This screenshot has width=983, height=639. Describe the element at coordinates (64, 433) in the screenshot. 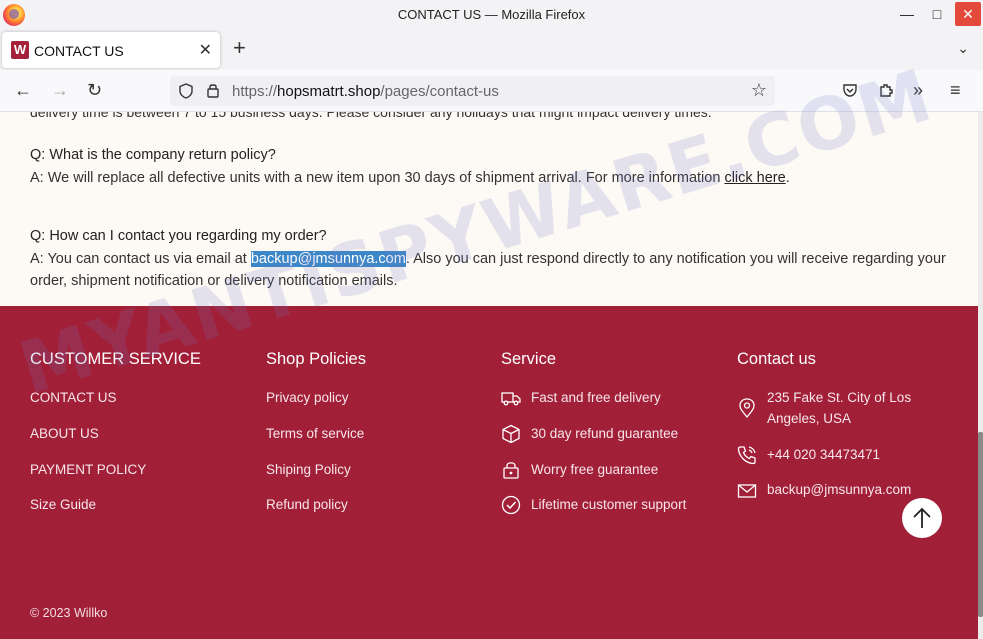

I see `footer-link-about-us: ABOUT US` at that location.